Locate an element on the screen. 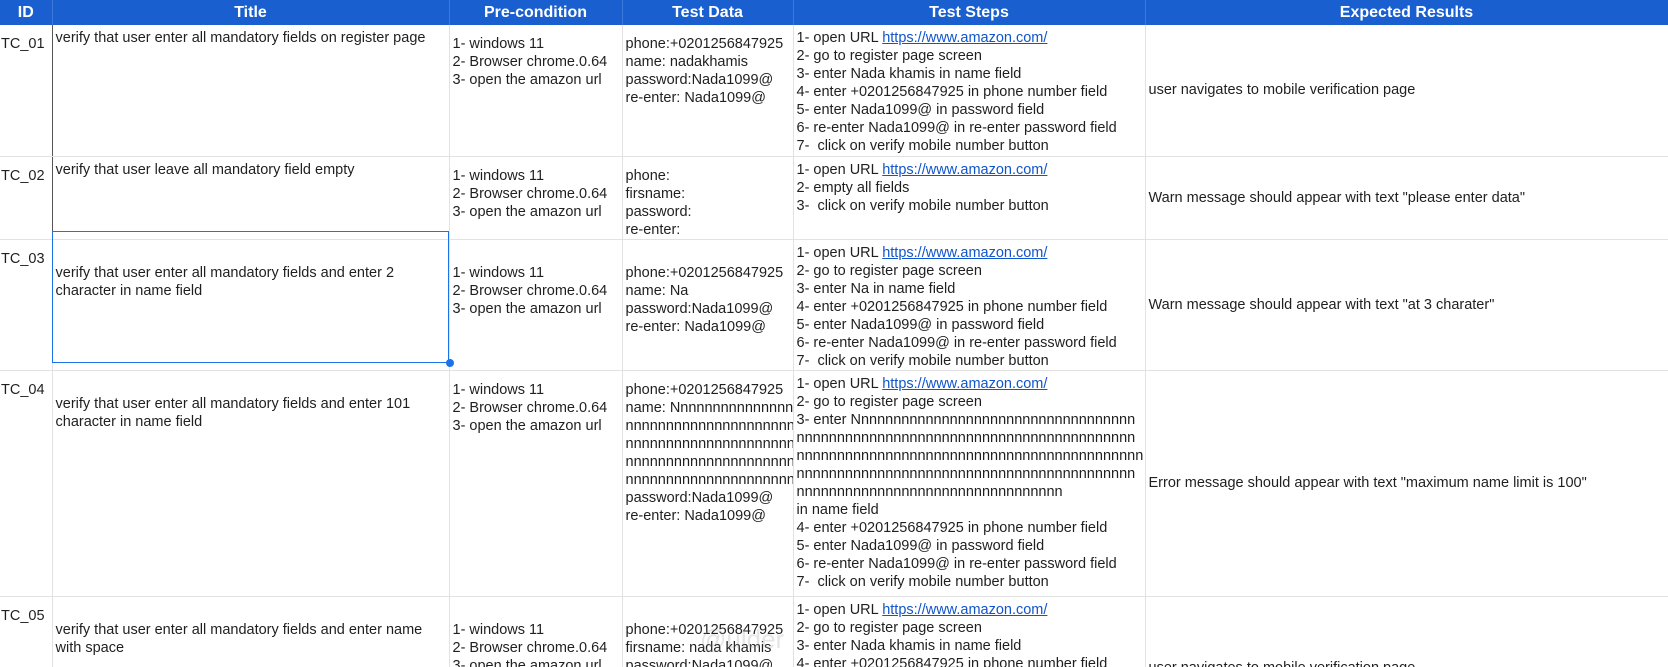 This screenshot has width=1668, height=667. cell-line: re-enter: is located at coordinates (653, 229).